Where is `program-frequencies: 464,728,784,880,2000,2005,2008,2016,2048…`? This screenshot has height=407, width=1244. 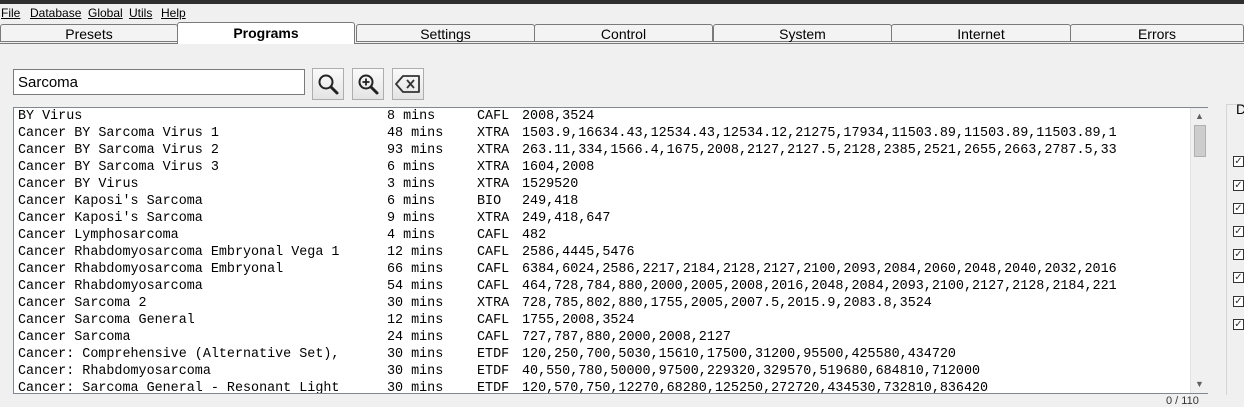
program-frequencies: 464,728,784,880,2000,2005,2008,2016,2048… is located at coordinates (819, 286).